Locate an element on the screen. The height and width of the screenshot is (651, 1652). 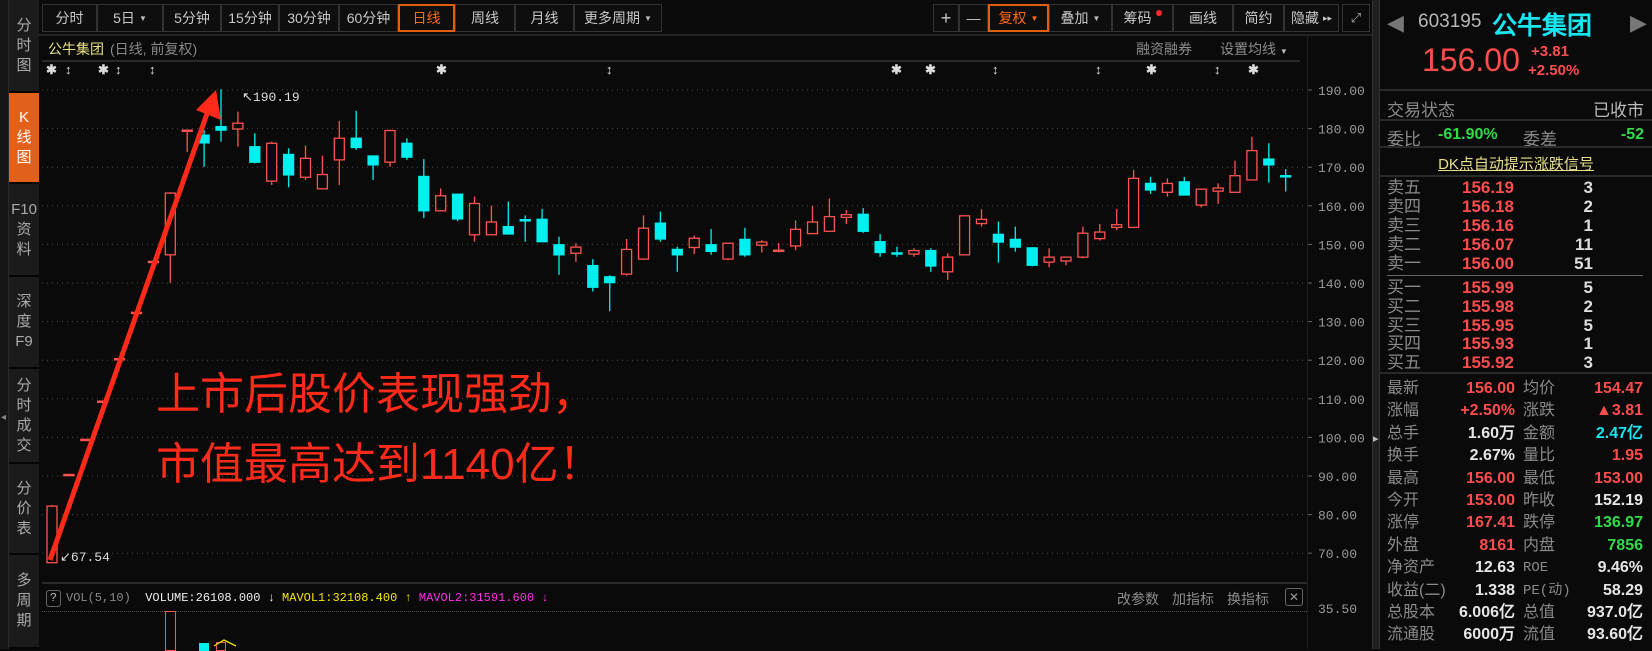
stat-value: 6.006亿 is located at coordinates (1486, 612).